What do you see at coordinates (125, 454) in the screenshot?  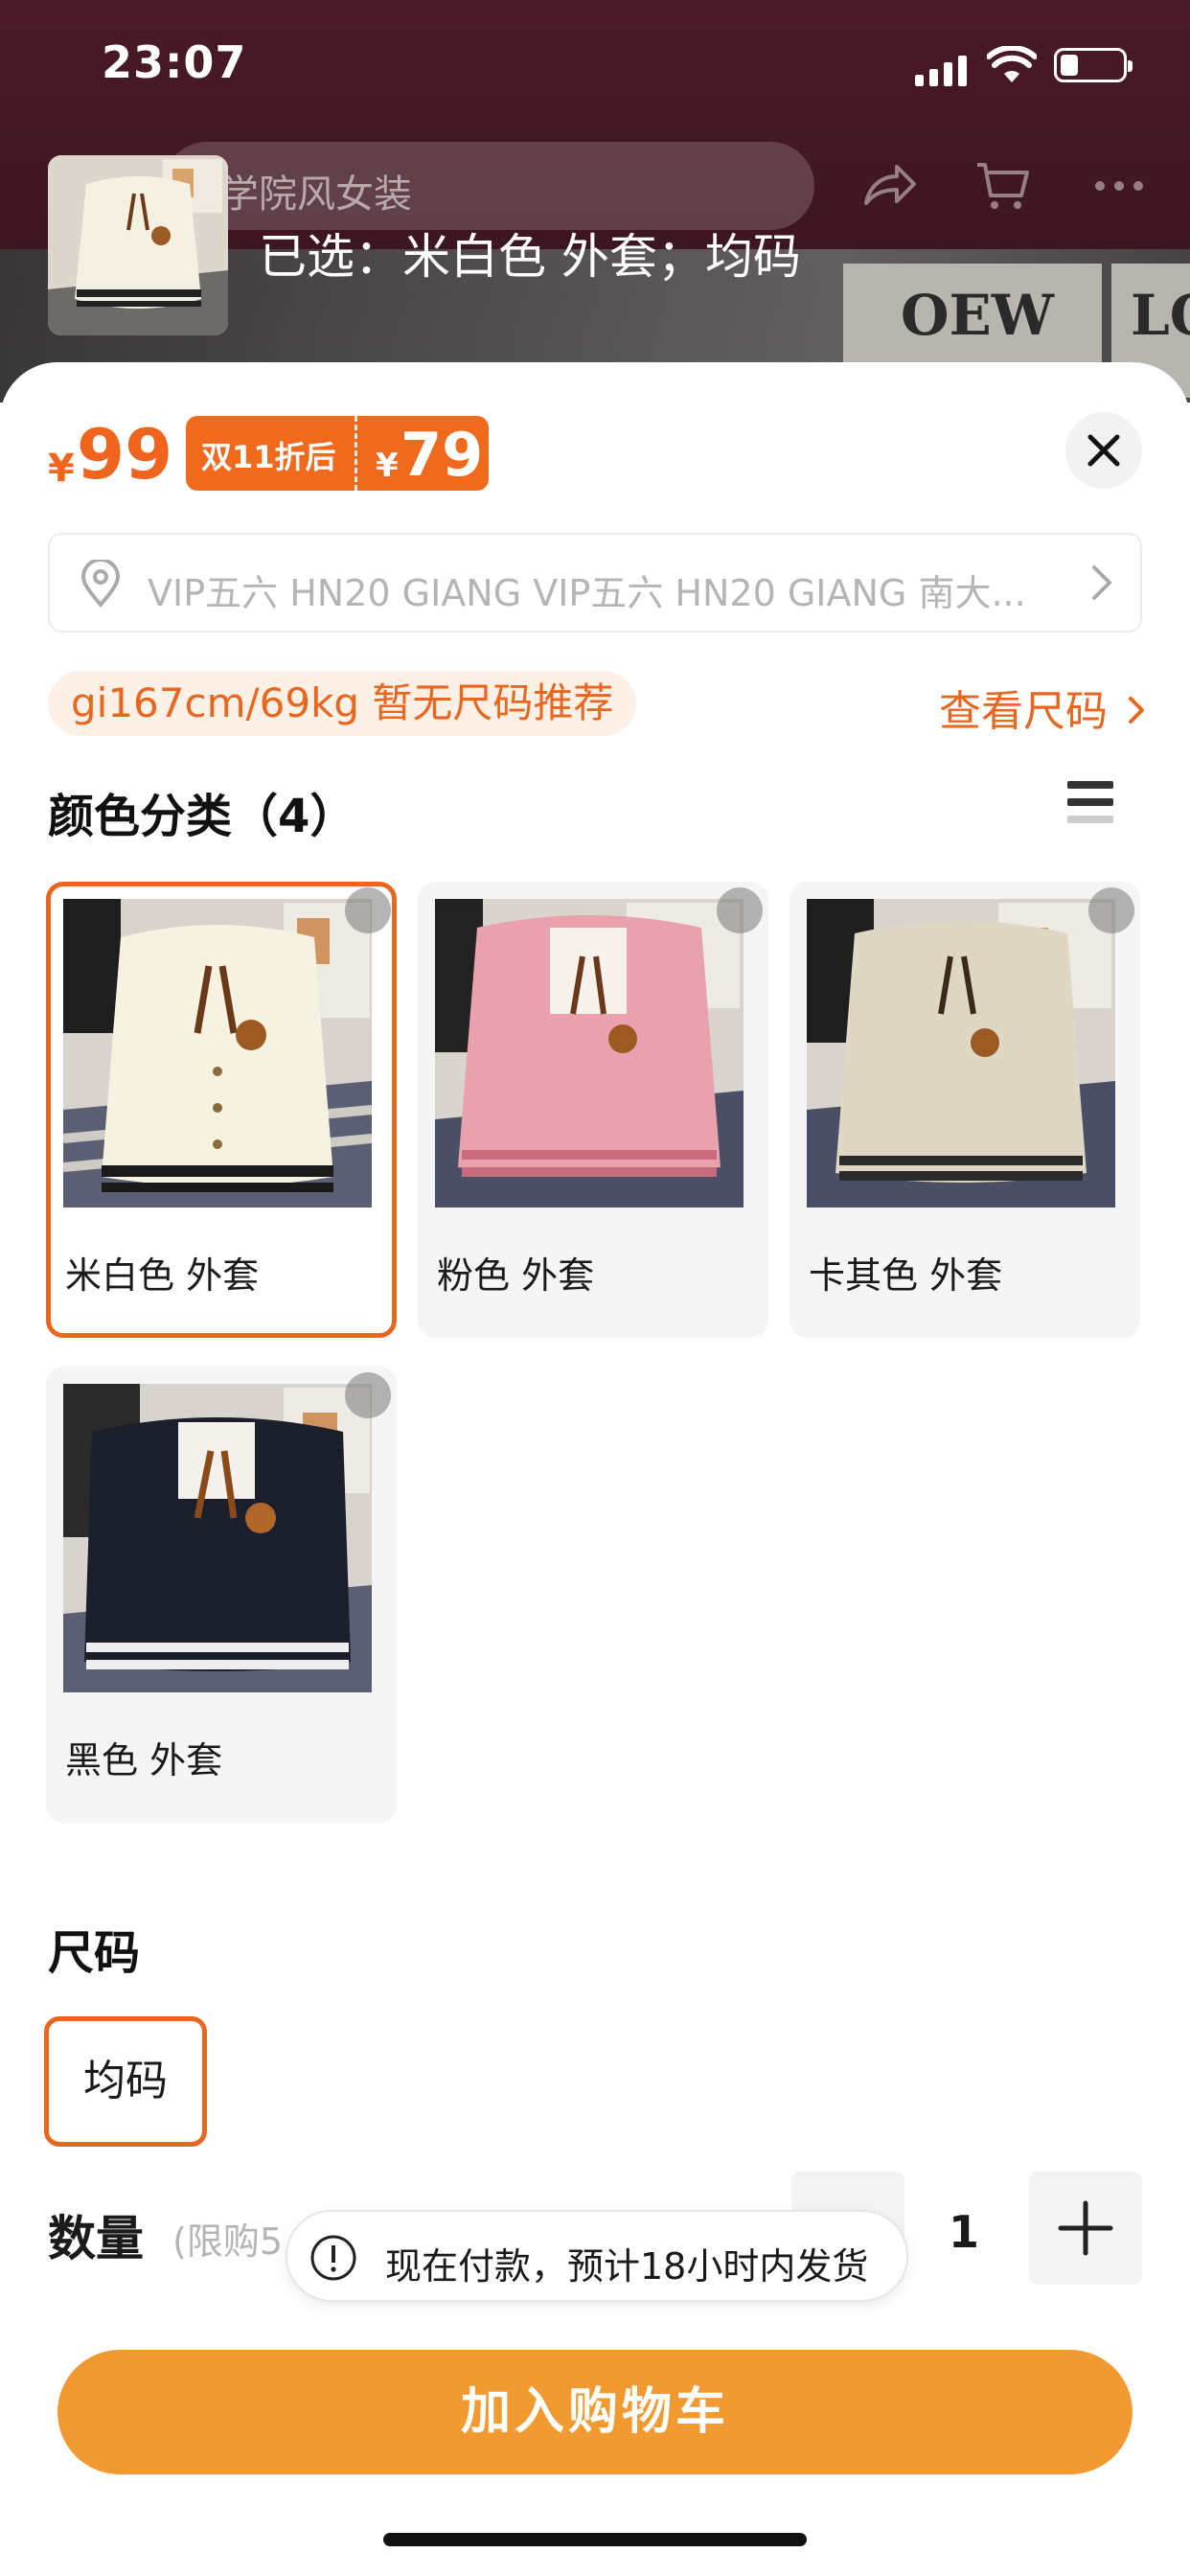 I see `price-original: 99` at bounding box center [125, 454].